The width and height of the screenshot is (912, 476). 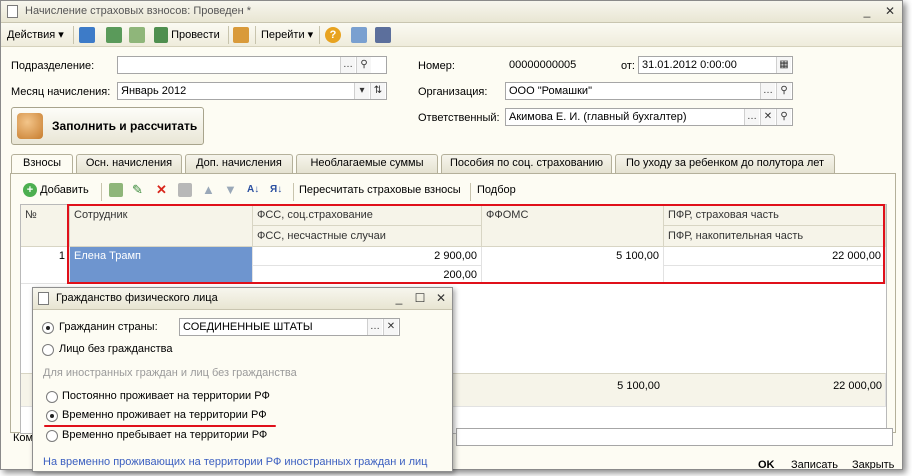 What do you see at coordinates (45, 226) in the screenshot?
I see `column-header-number: №` at bounding box center [45, 226].